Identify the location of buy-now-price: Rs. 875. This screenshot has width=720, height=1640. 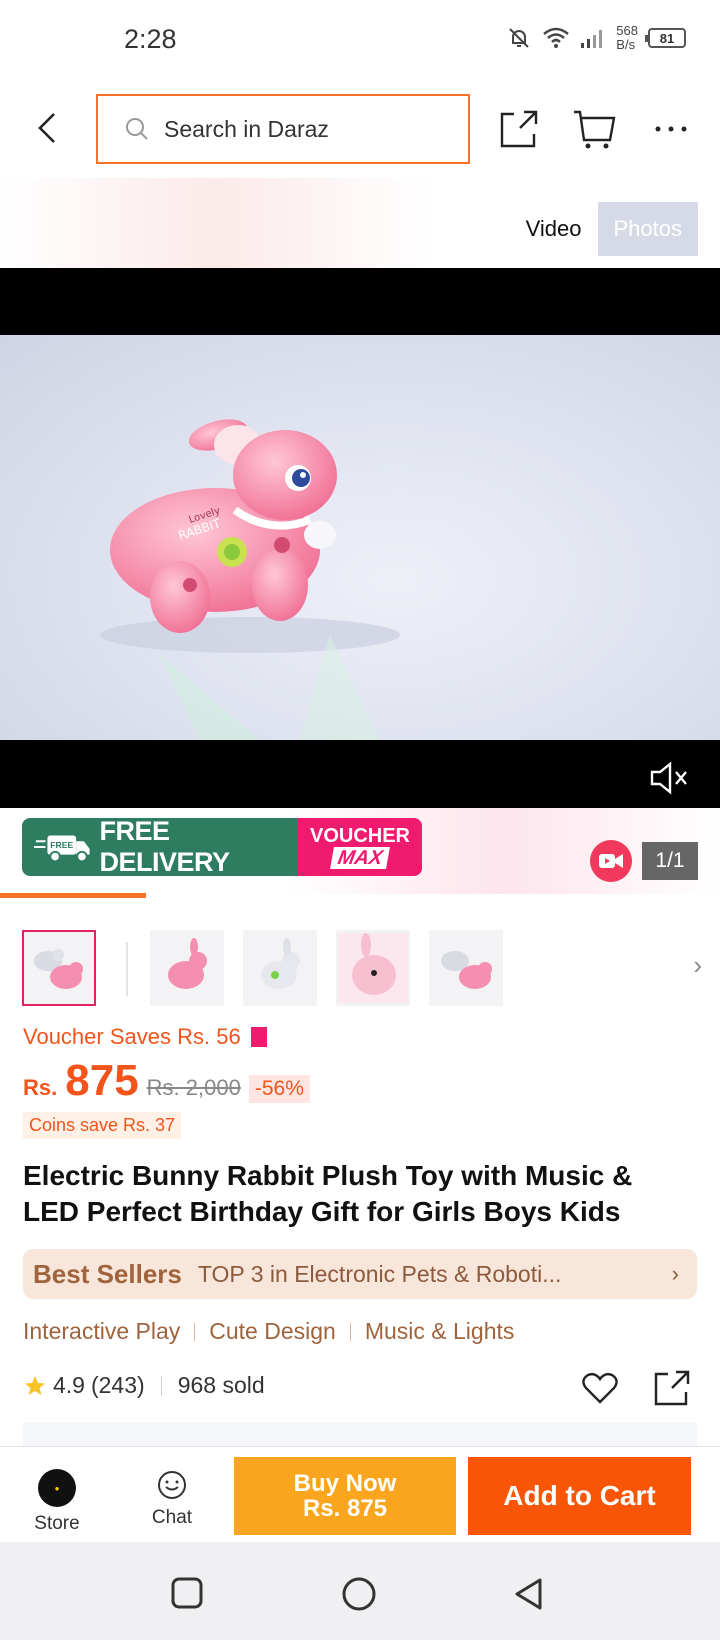
(345, 1508).